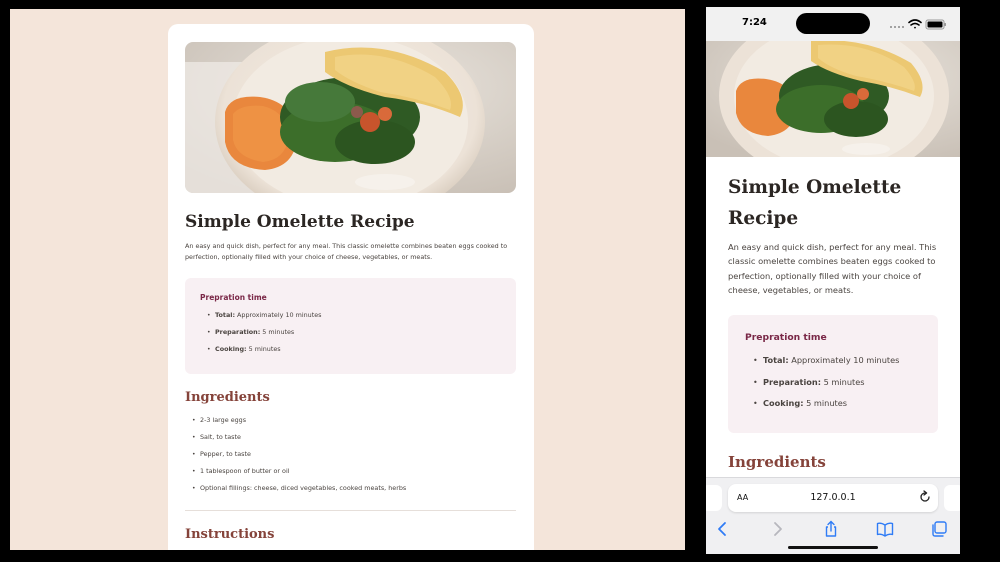  I want to click on signal-icon, so click(897, 27).